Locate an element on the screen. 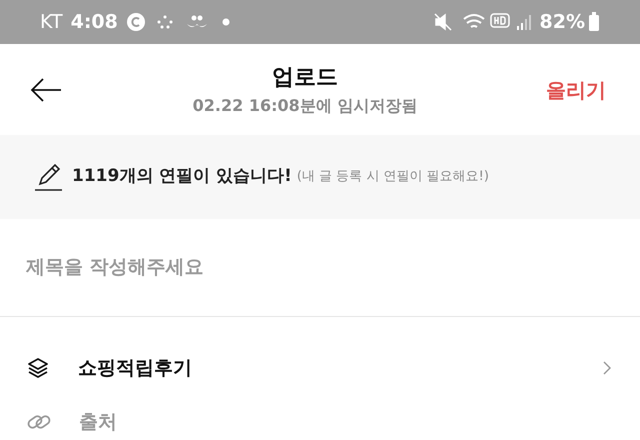 Image resolution: width=640 pixels, height=440 pixels. arrow-left-icon is located at coordinates (46, 90).